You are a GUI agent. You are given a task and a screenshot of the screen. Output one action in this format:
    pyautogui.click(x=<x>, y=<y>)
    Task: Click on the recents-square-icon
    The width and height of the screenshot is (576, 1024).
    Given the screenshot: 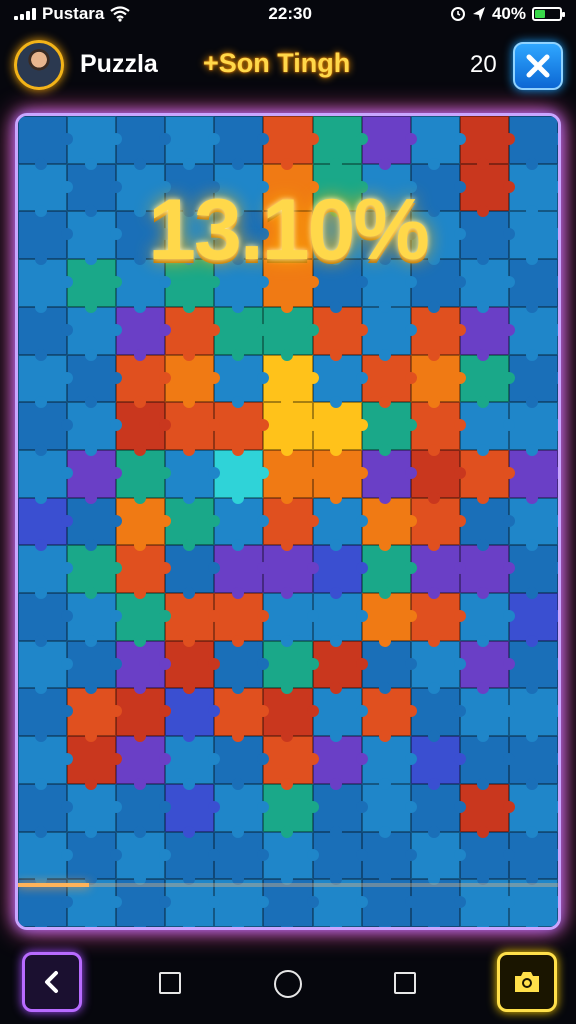 What is the action you would take?
    pyautogui.click(x=170, y=983)
    